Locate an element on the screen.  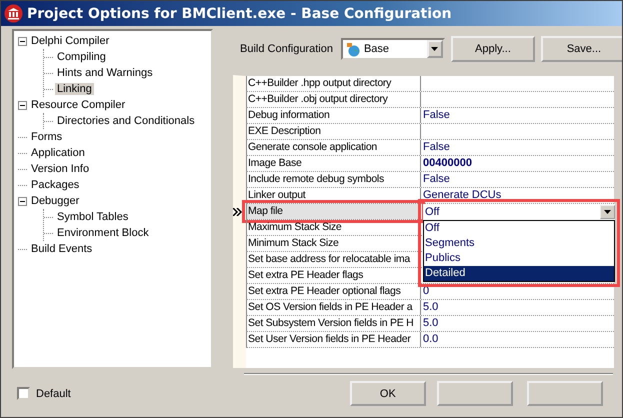
tree-item: Linking is located at coordinates (74, 89).